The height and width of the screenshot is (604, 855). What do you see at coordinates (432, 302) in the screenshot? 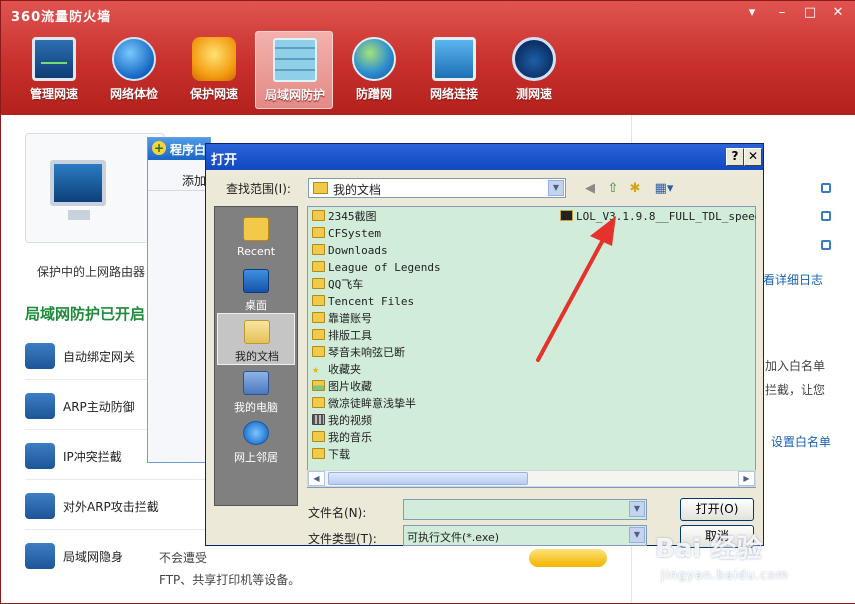
I see `list-item: Tencent Files` at bounding box center [432, 302].